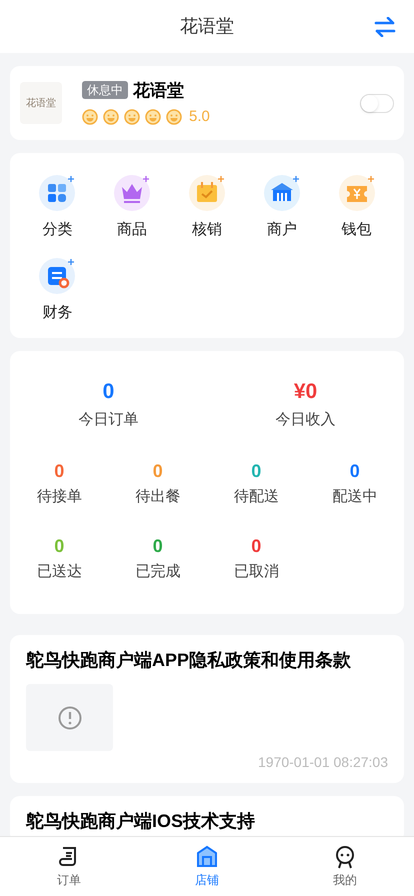  What do you see at coordinates (355, 497) in the screenshot?
I see `stat-label: 配送中` at bounding box center [355, 497].